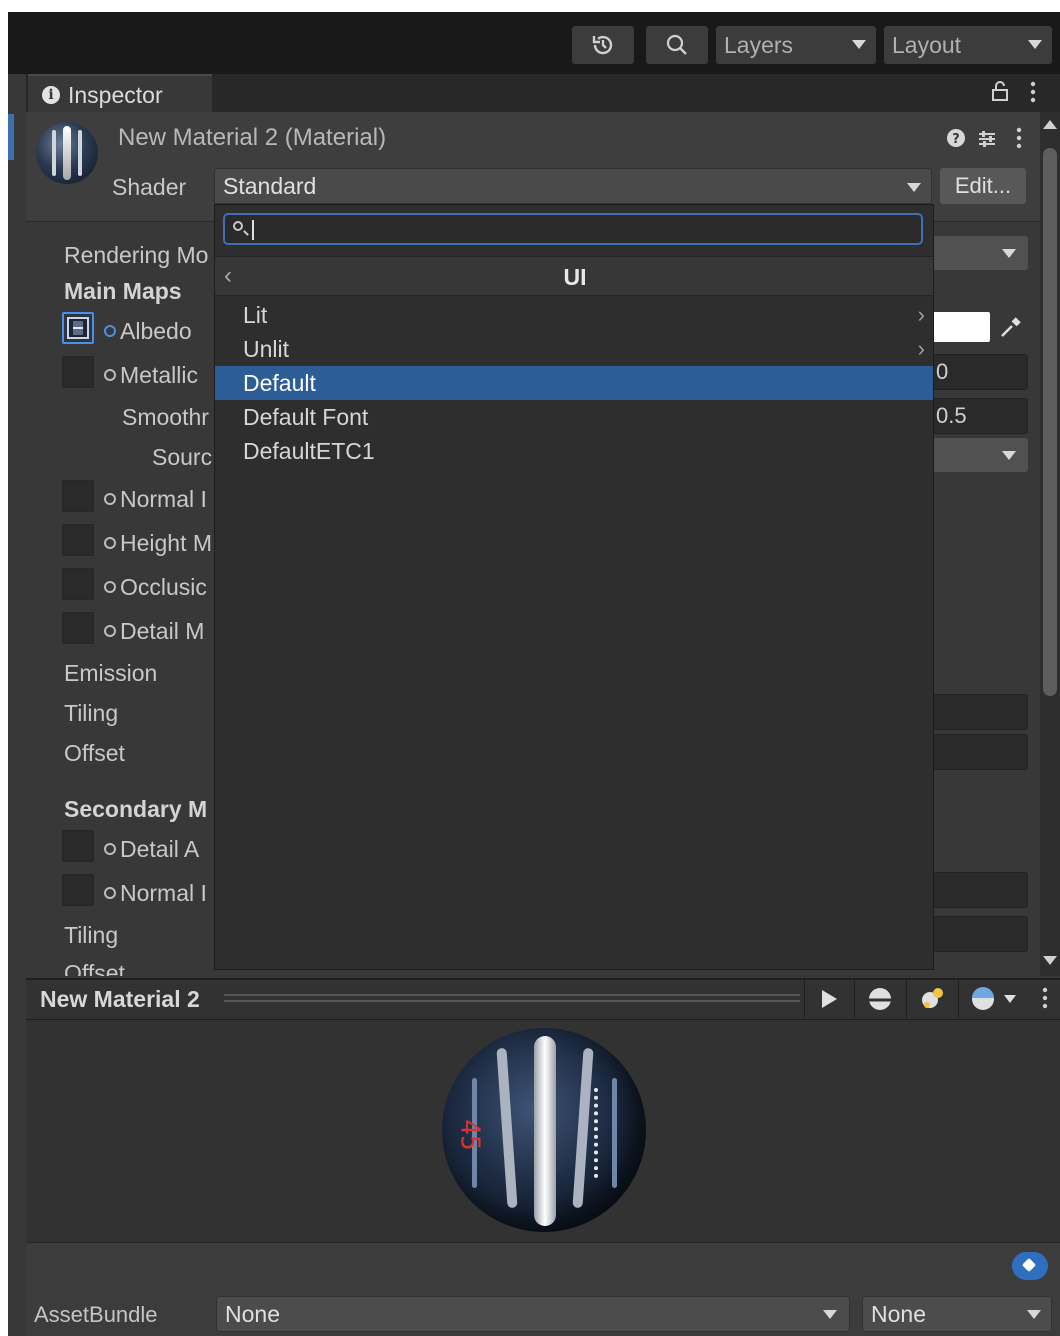  What do you see at coordinates (957, 1314) in the screenshot?
I see `assetbundle-variant-dropdown: None` at bounding box center [957, 1314].